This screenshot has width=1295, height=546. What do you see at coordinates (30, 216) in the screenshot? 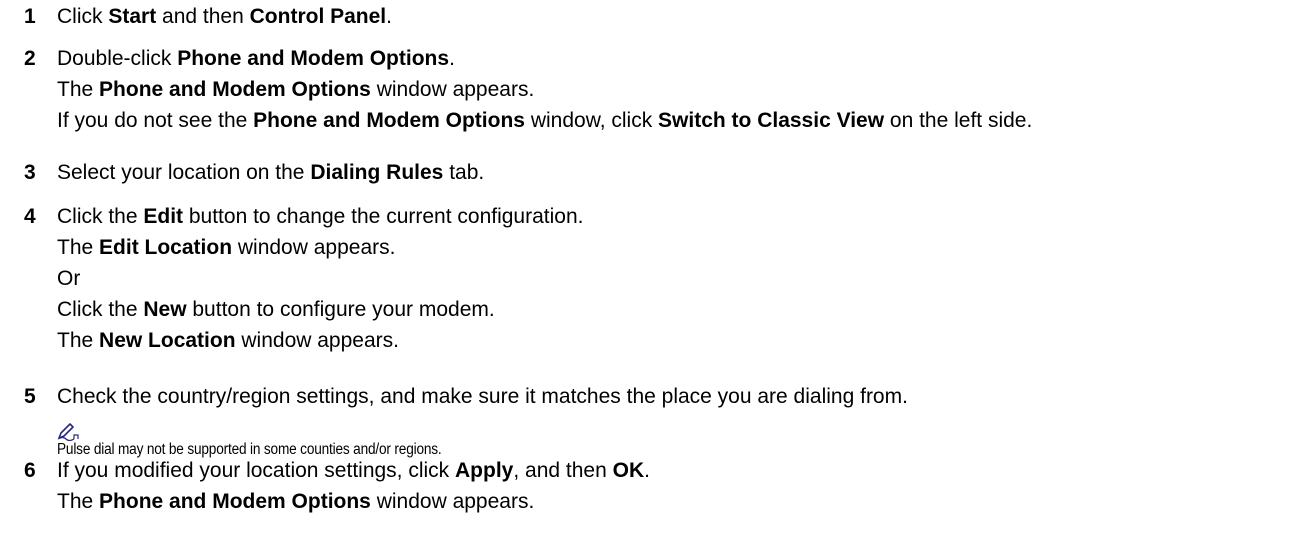
I see `step-number: 4` at bounding box center [30, 216].